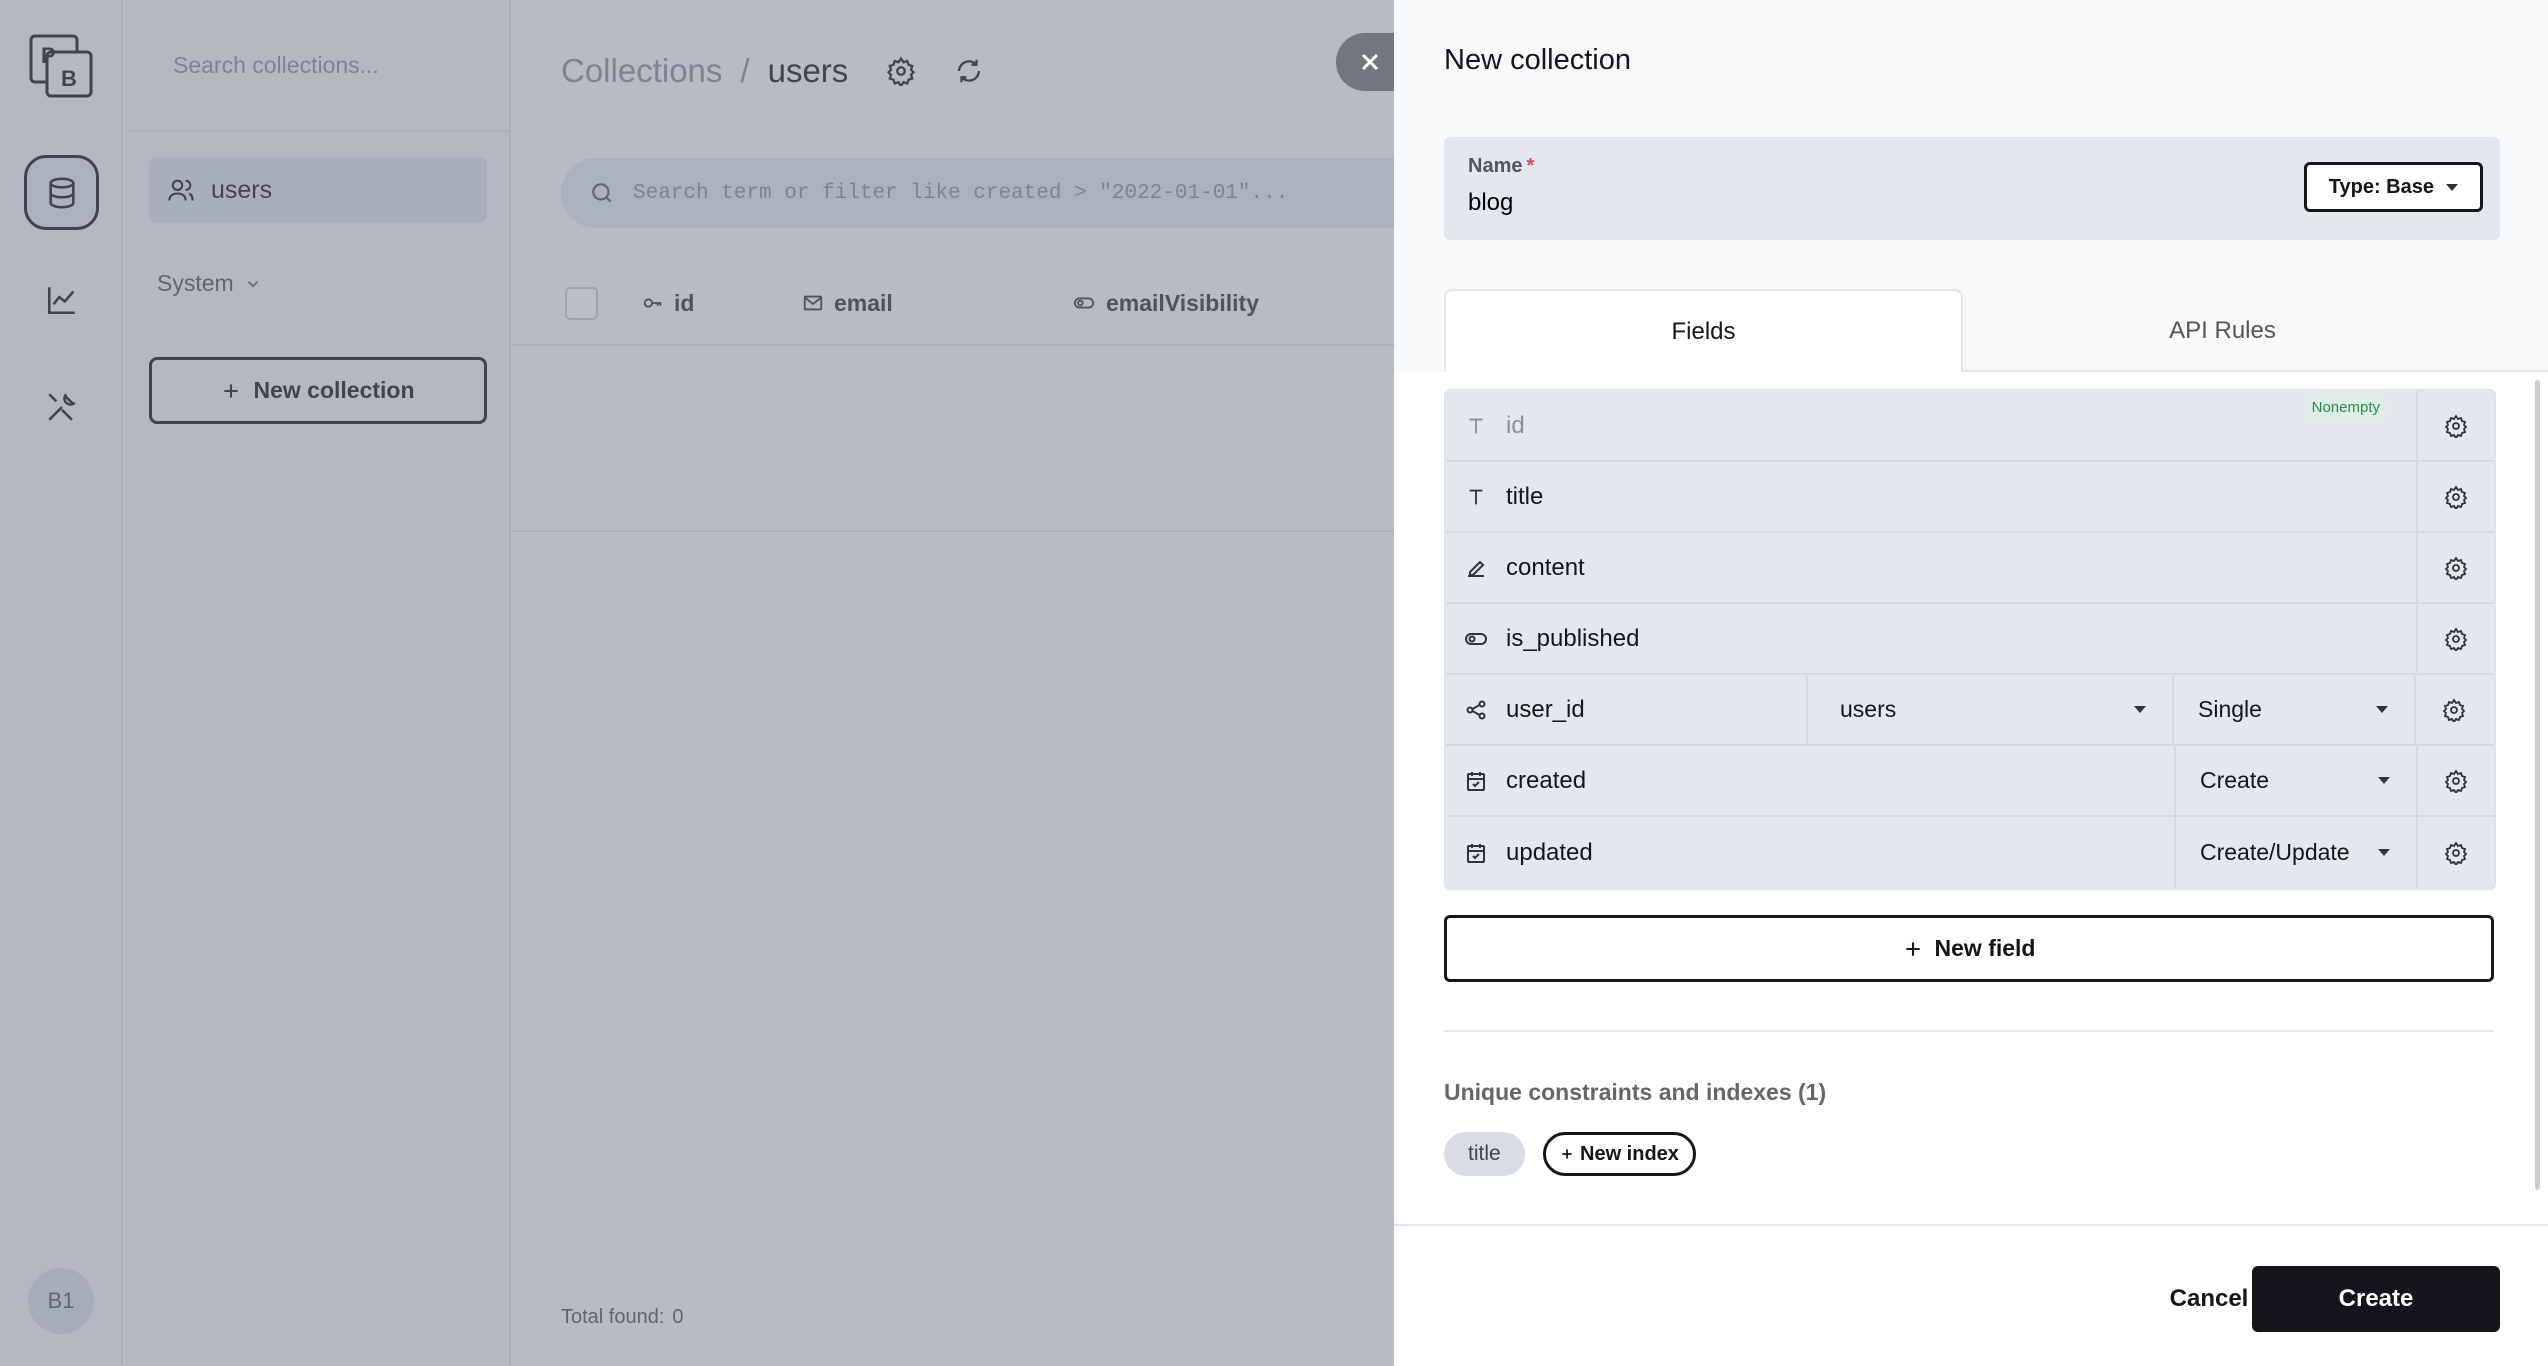  Describe the element at coordinates (2275, 852) in the screenshot. I see `select-value: Create/Update` at that location.